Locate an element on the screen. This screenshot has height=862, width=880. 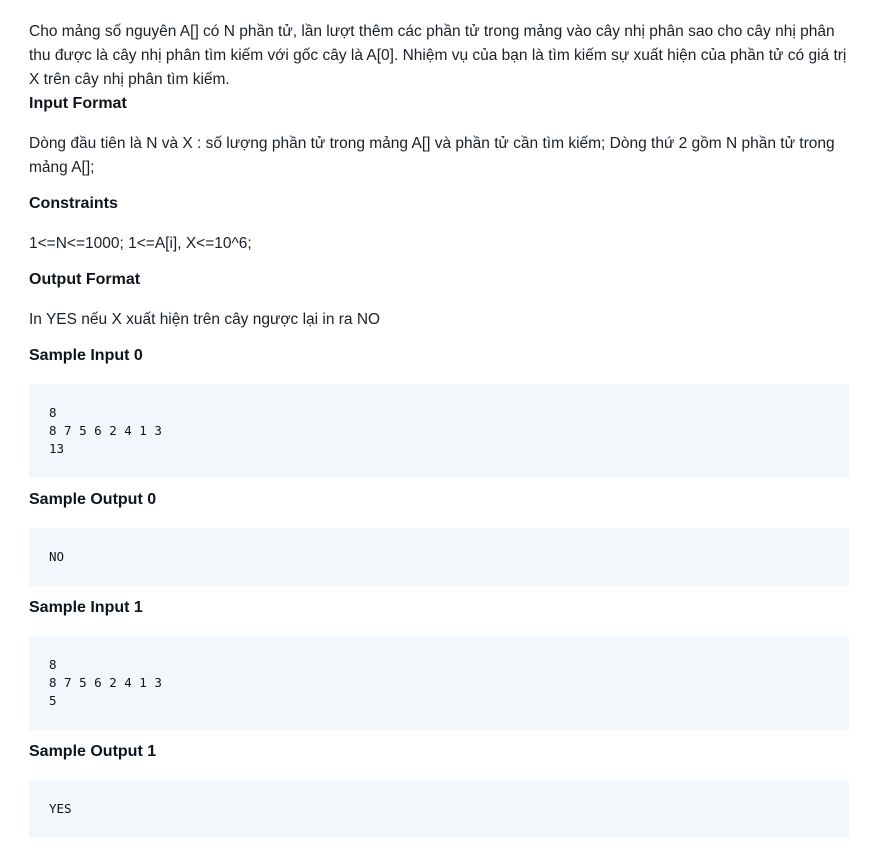
input-format-heading: Input Format is located at coordinates (78, 103).